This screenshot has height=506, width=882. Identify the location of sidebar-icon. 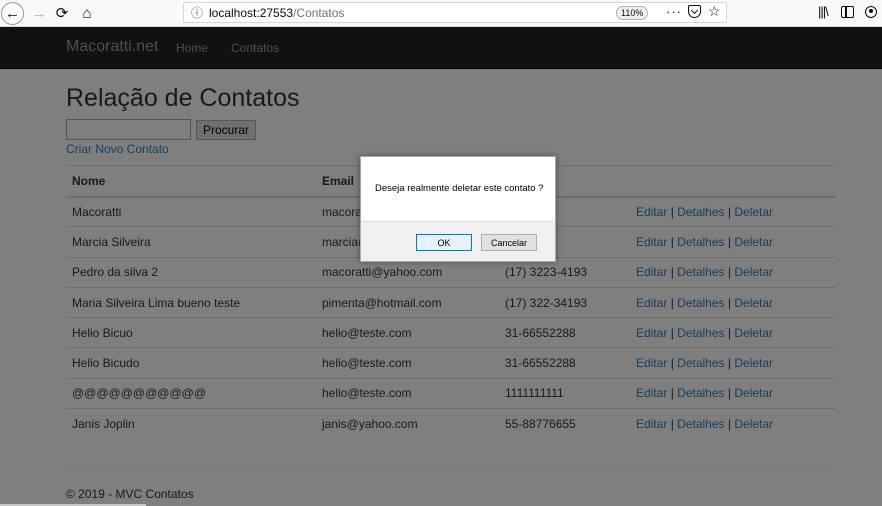
(847, 12).